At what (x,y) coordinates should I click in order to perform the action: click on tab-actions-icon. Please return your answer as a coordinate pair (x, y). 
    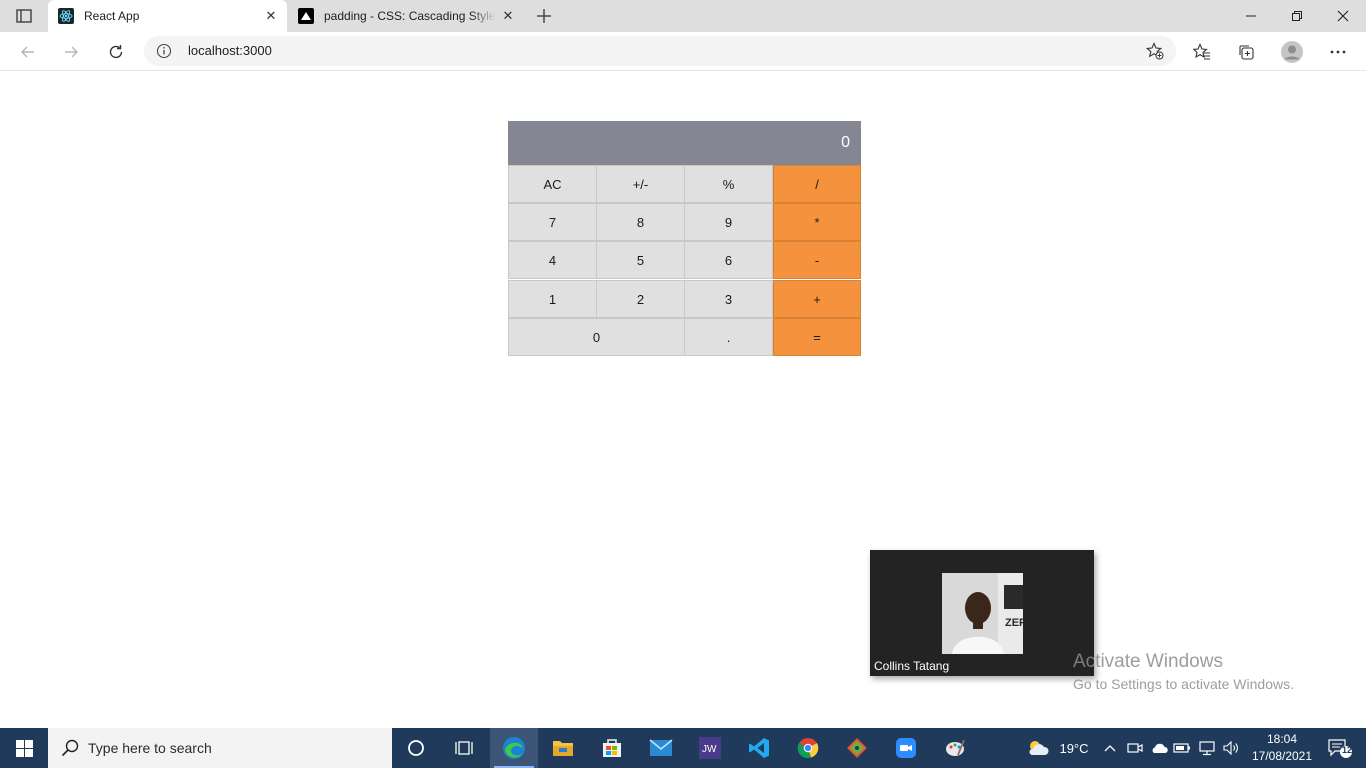
    Looking at the image, I should click on (24, 16).